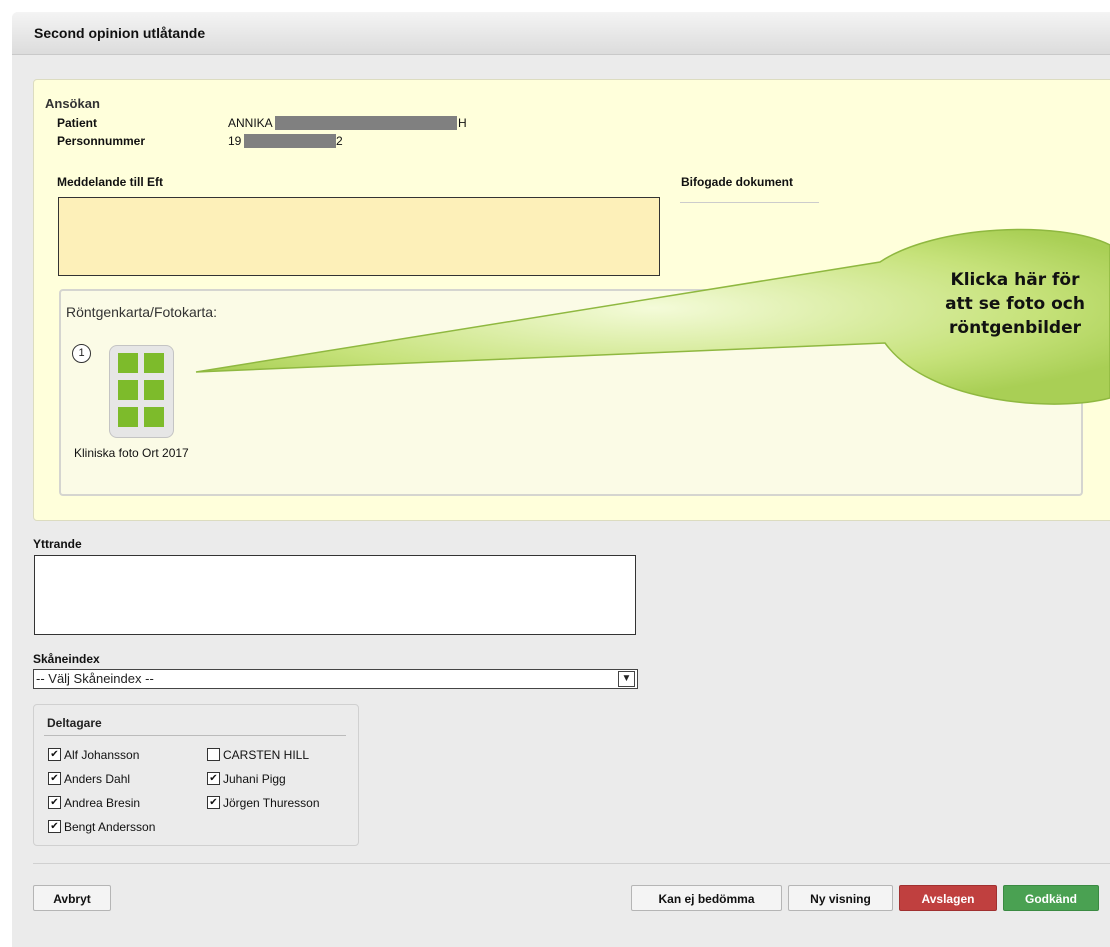 The height and width of the screenshot is (947, 1110). Describe the element at coordinates (1015, 304) in the screenshot. I see `callout-line: att se foto och` at that location.